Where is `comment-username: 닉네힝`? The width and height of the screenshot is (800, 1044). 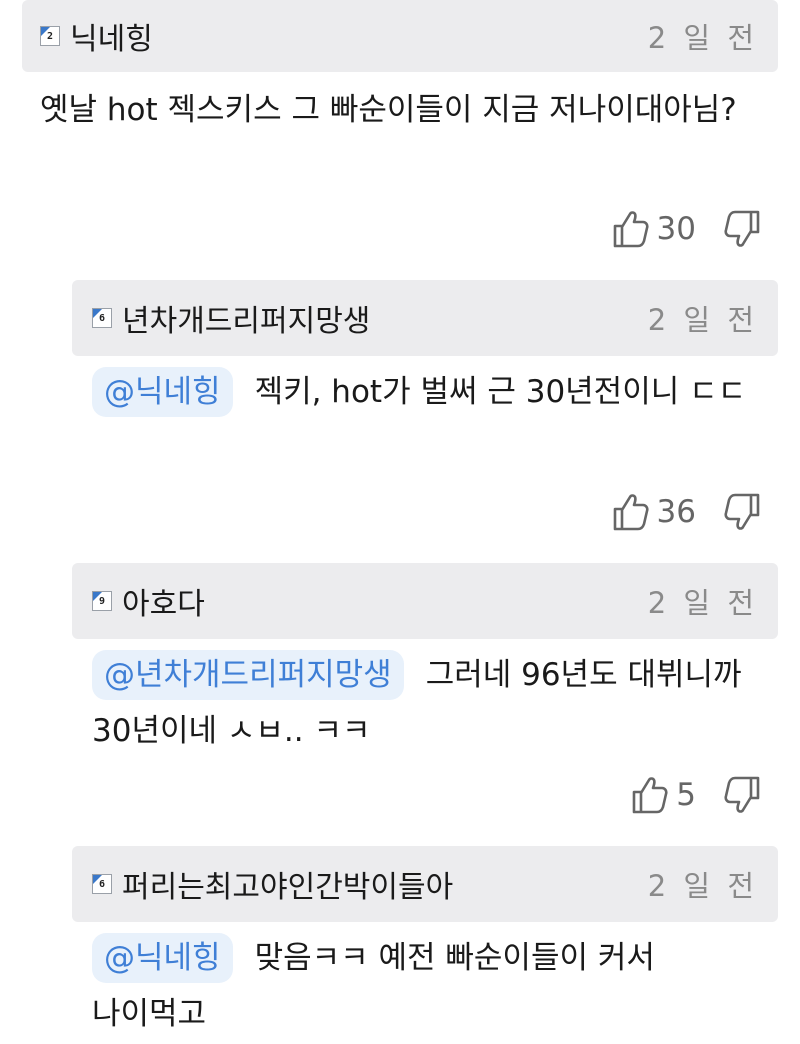 comment-username: 닉네힝 is located at coordinates (359, 36).